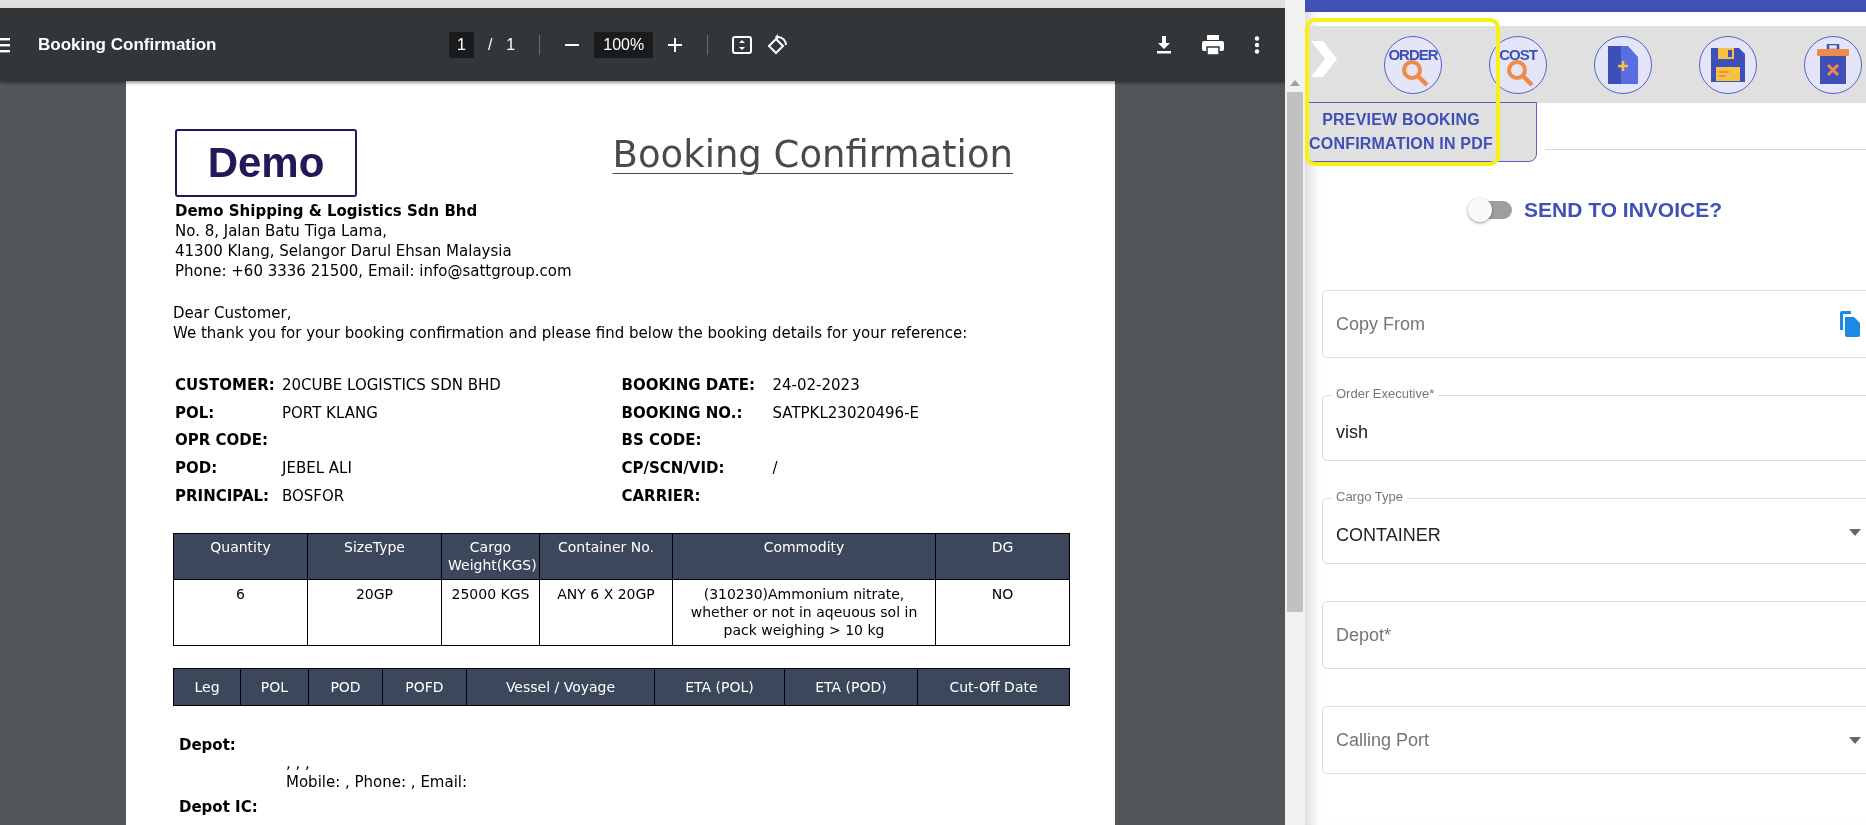  Describe the element at coordinates (662, 440) in the screenshot. I see `detail-label: BS CODE:` at that location.